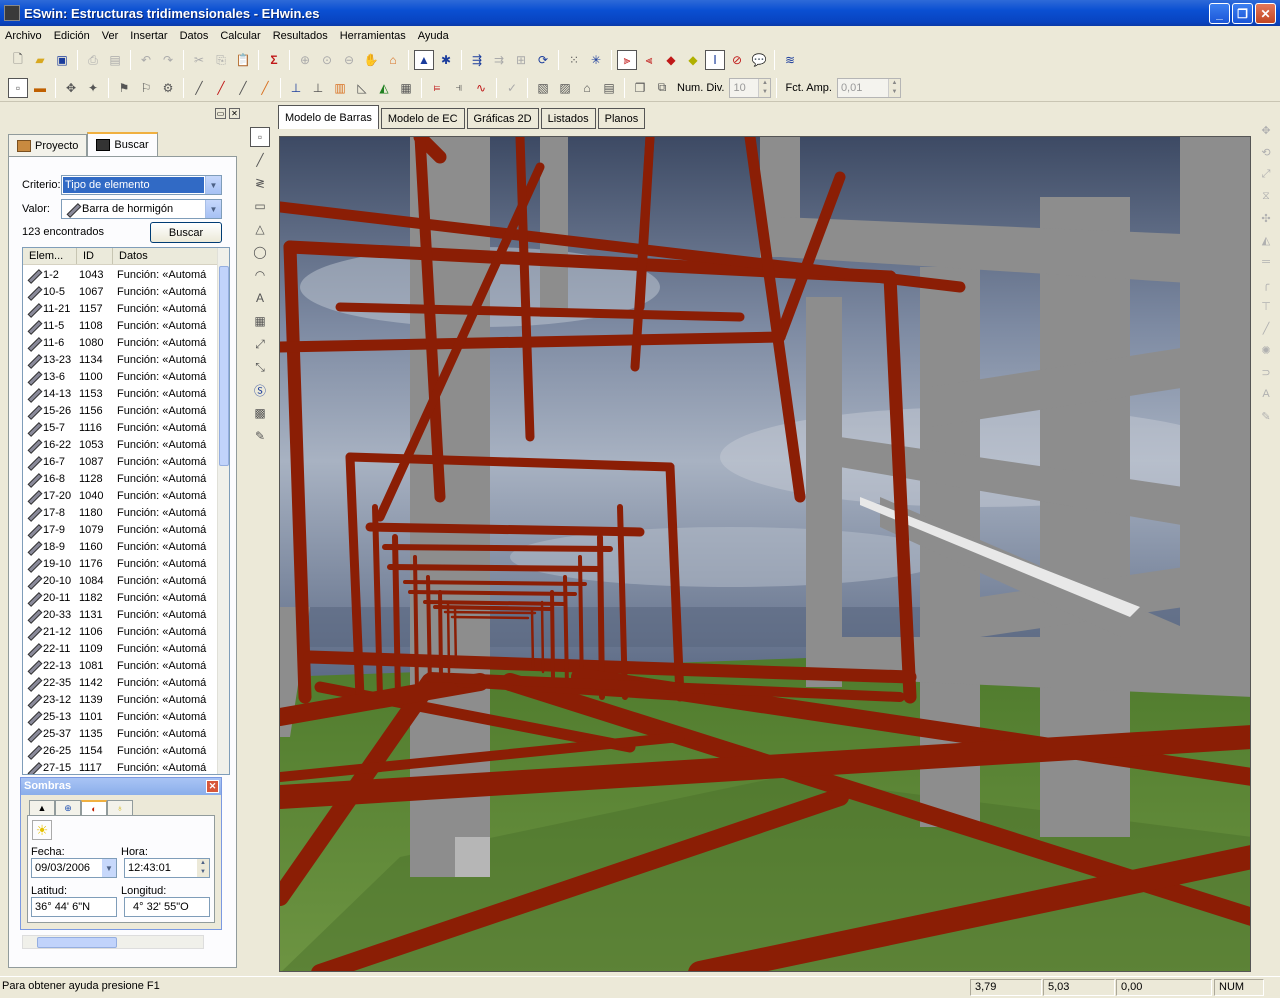  I want to click on list-item: 11-5 1108 Función: «Automá, so click(121, 325).